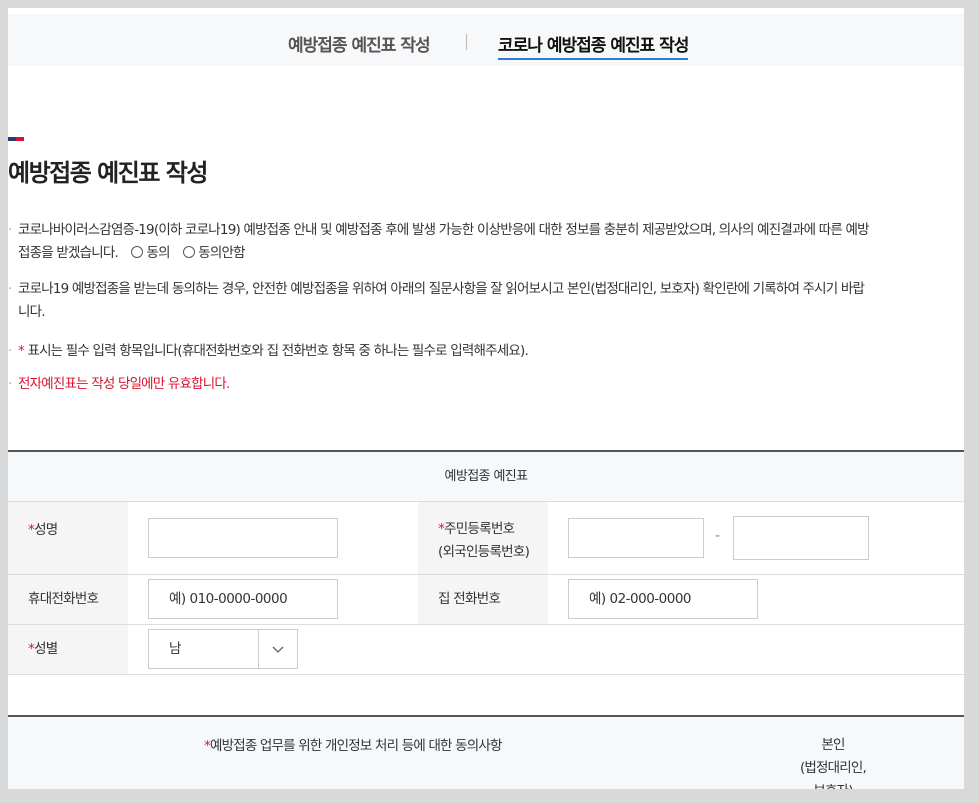 The image size is (979, 803). Describe the element at coordinates (68, 649) in the screenshot. I see `gender-label: *성별` at that location.